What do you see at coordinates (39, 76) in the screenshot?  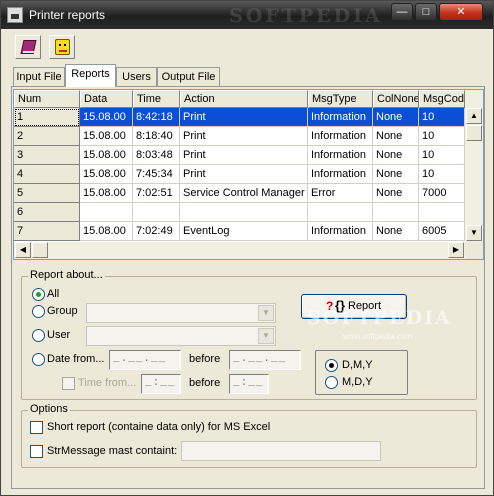 I see `tab-input-file: Input File` at bounding box center [39, 76].